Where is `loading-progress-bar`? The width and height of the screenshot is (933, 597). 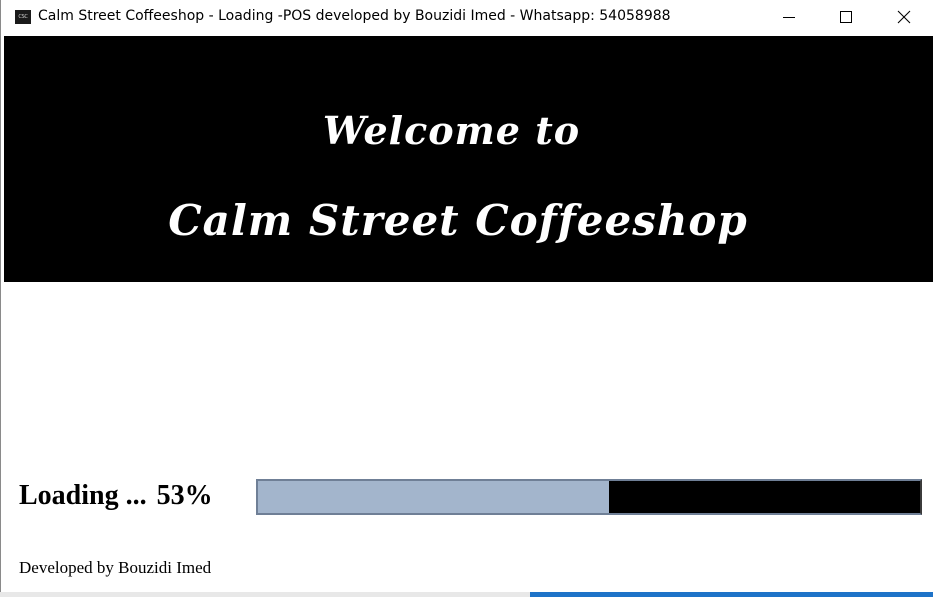
loading-progress-bar is located at coordinates (589, 497).